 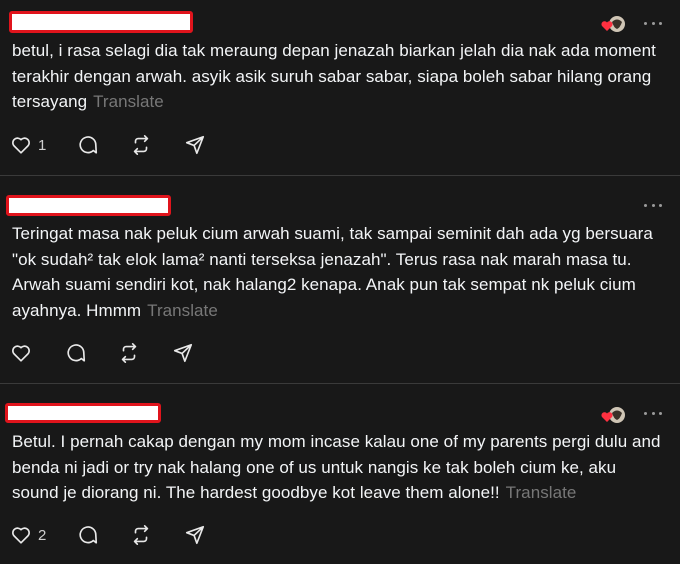 I want to click on like-count: 1, so click(x=42, y=145).